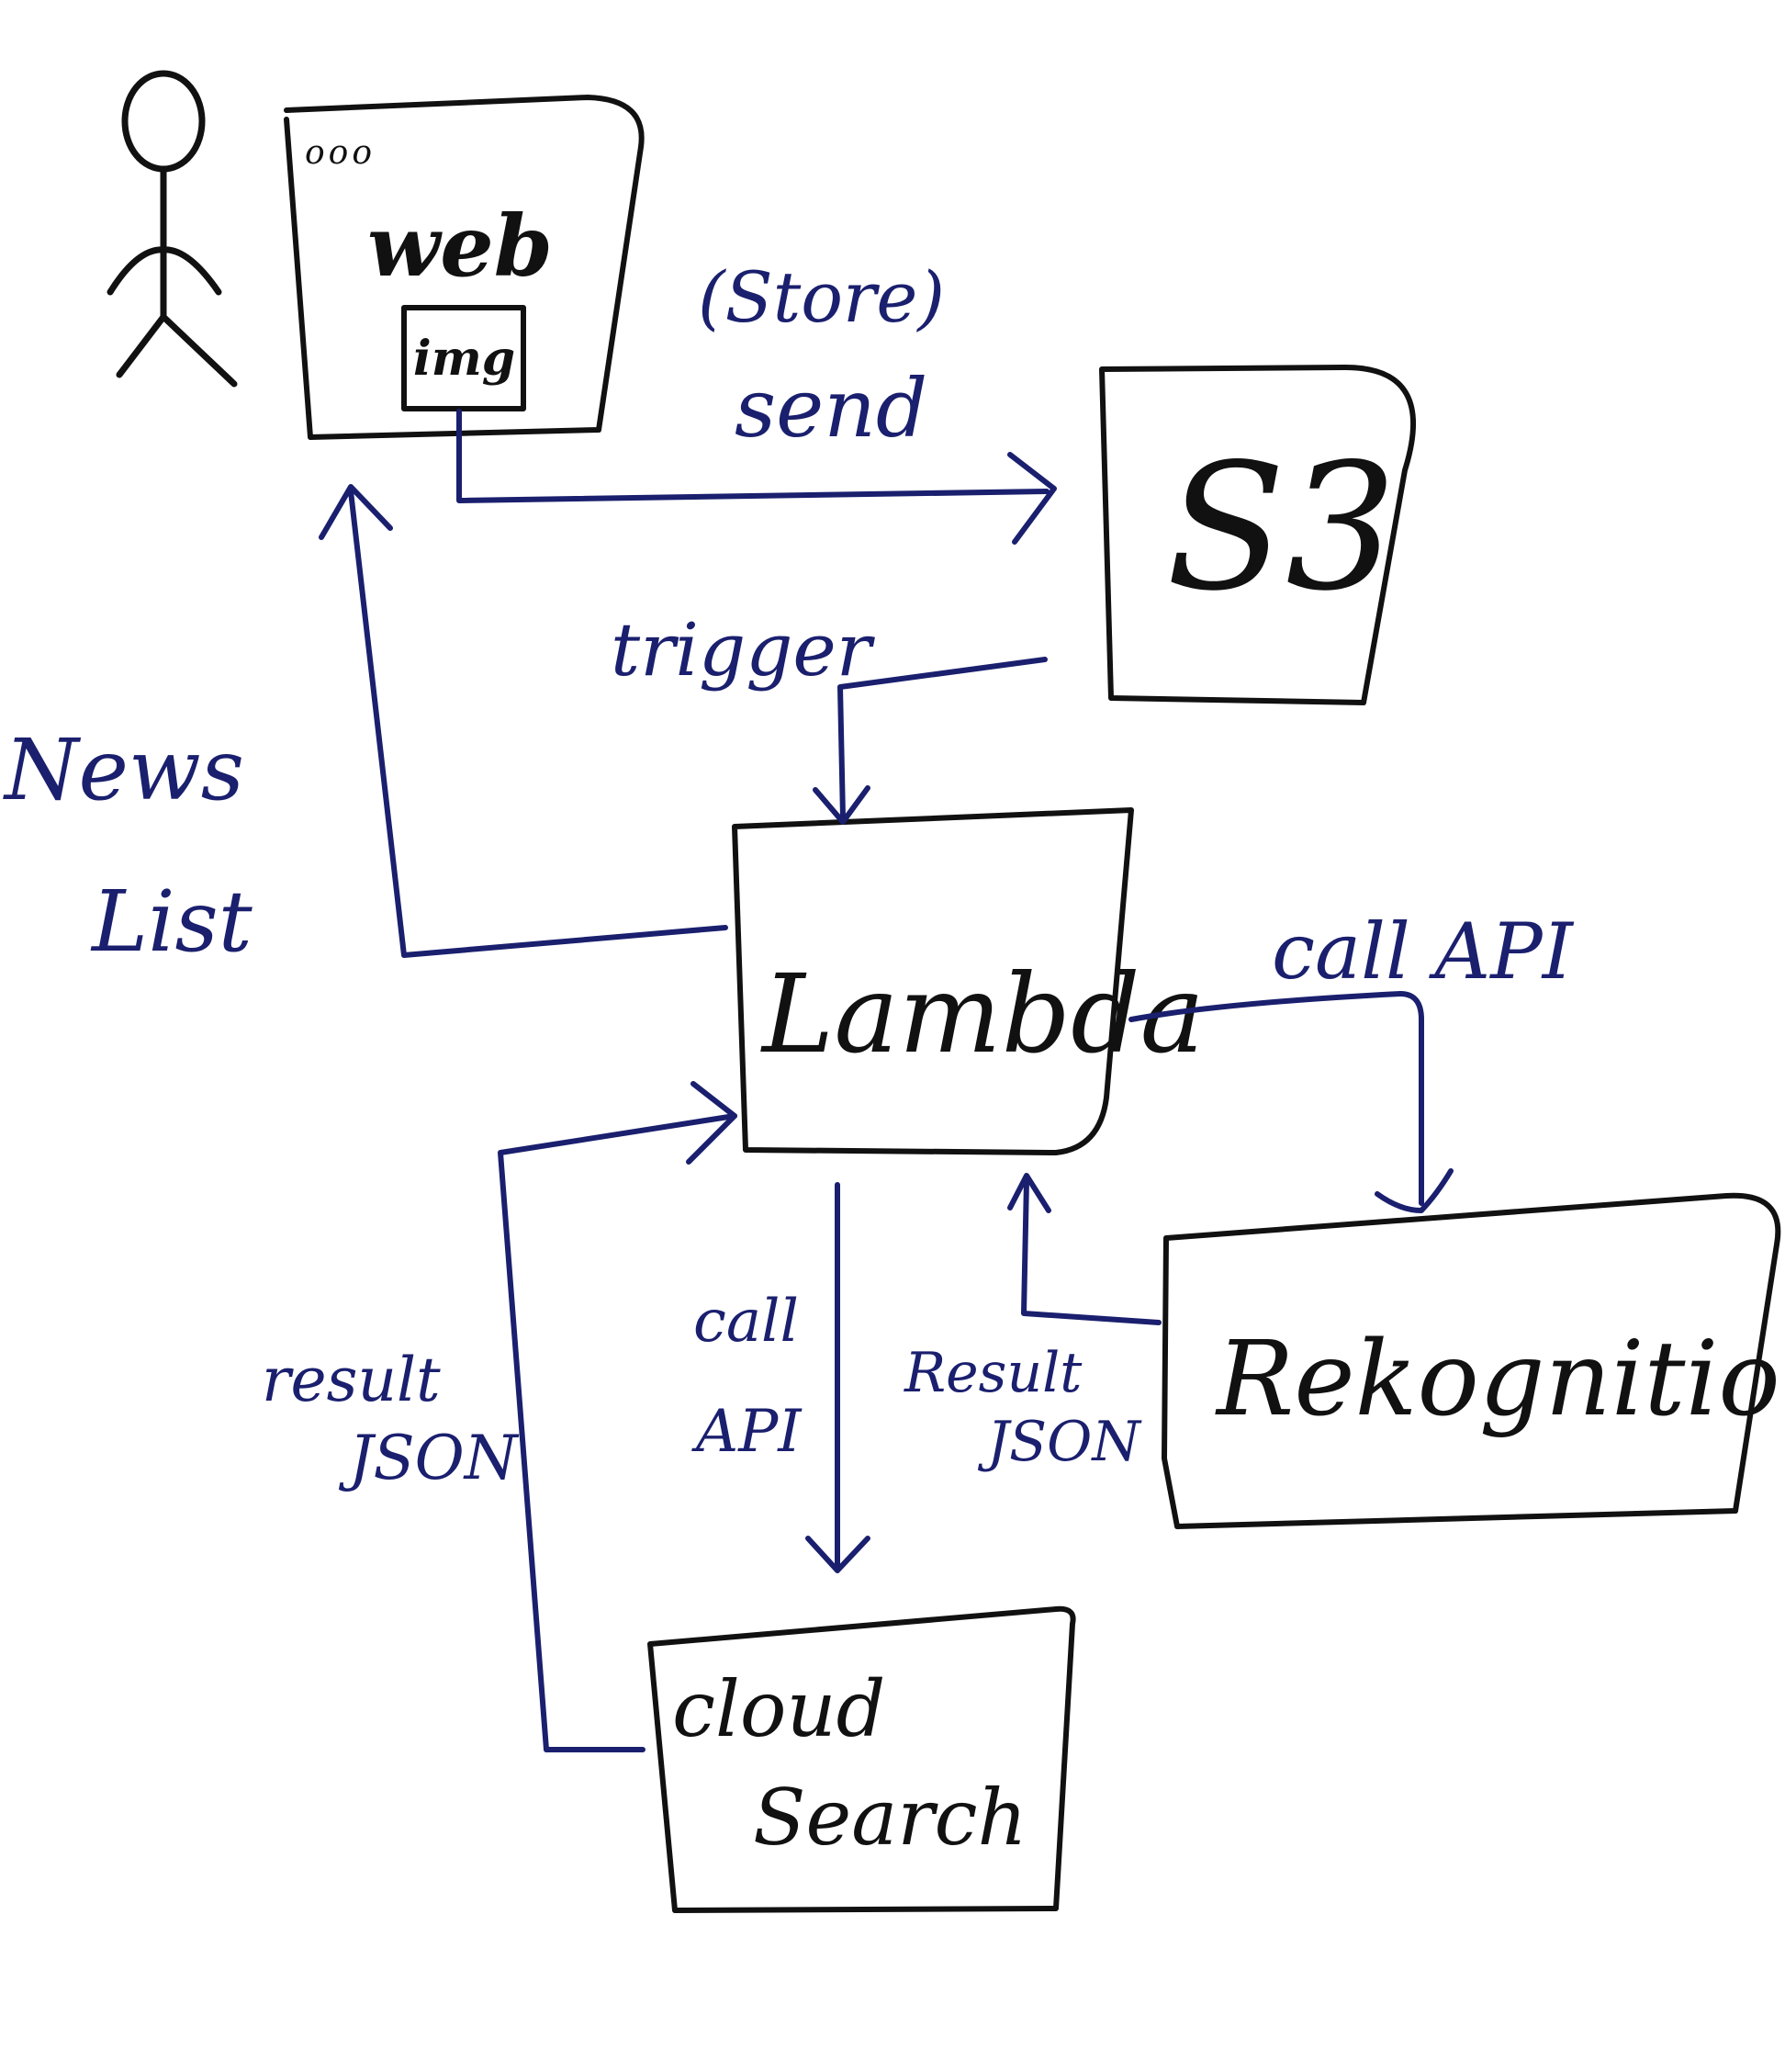 This screenshot has height=2072, width=1785. What do you see at coordinates (890, 1818) in the screenshot?
I see `cloudsearch-label-line2: Search` at bounding box center [890, 1818].